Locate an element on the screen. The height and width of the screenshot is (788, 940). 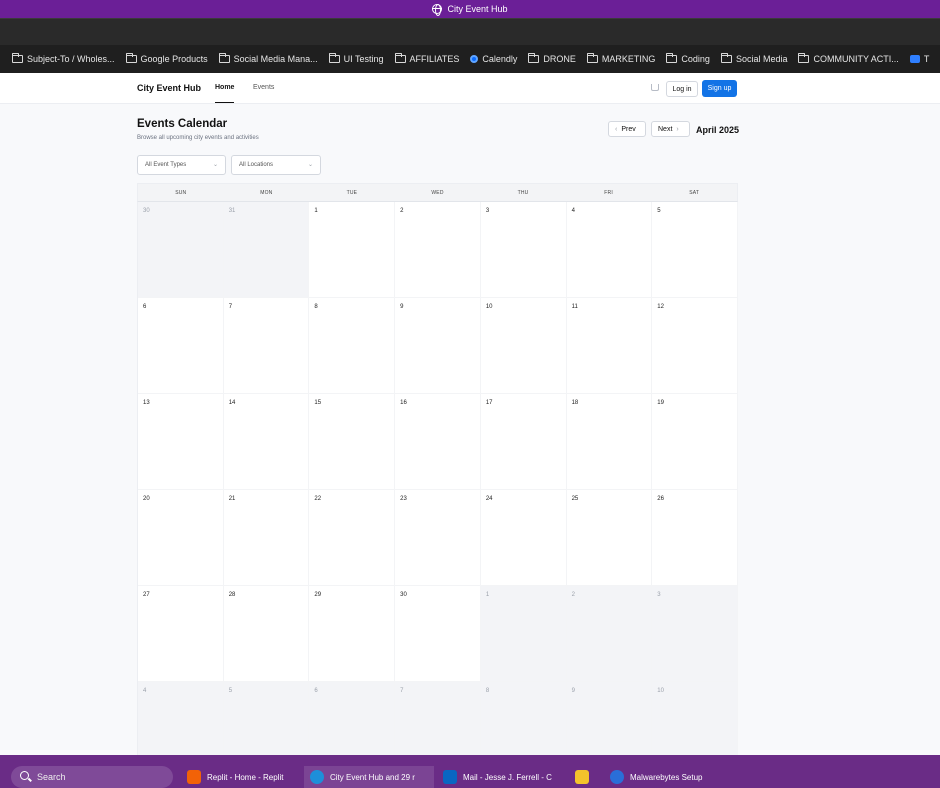
event-type-select: All Event Types ⌄ is located at coordinates (181, 165).